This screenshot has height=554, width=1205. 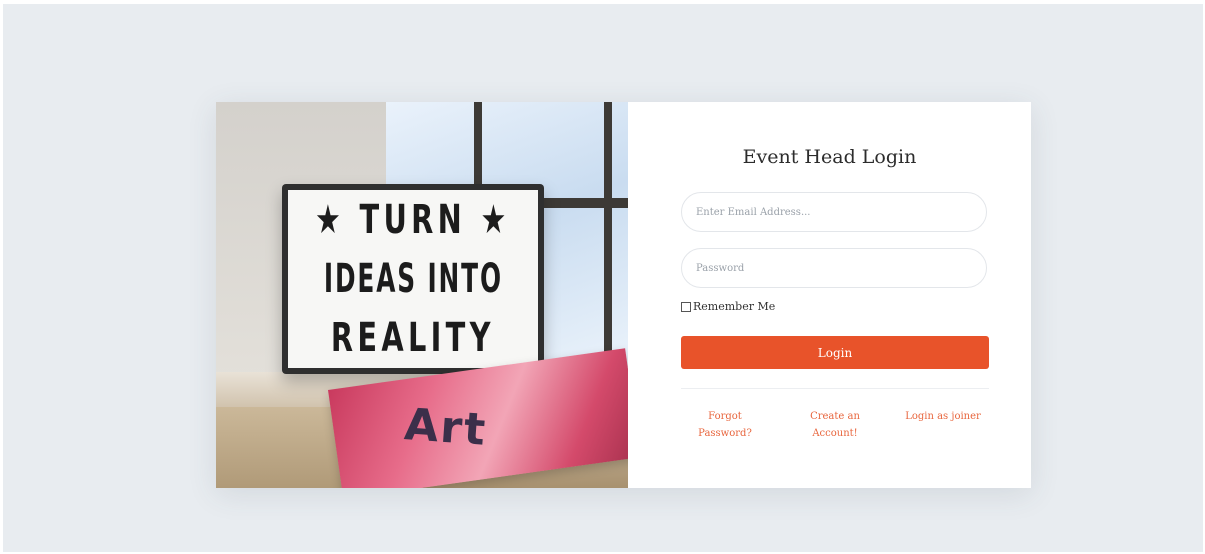 I want to click on remember-me: Remember Me, so click(x=728, y=306).